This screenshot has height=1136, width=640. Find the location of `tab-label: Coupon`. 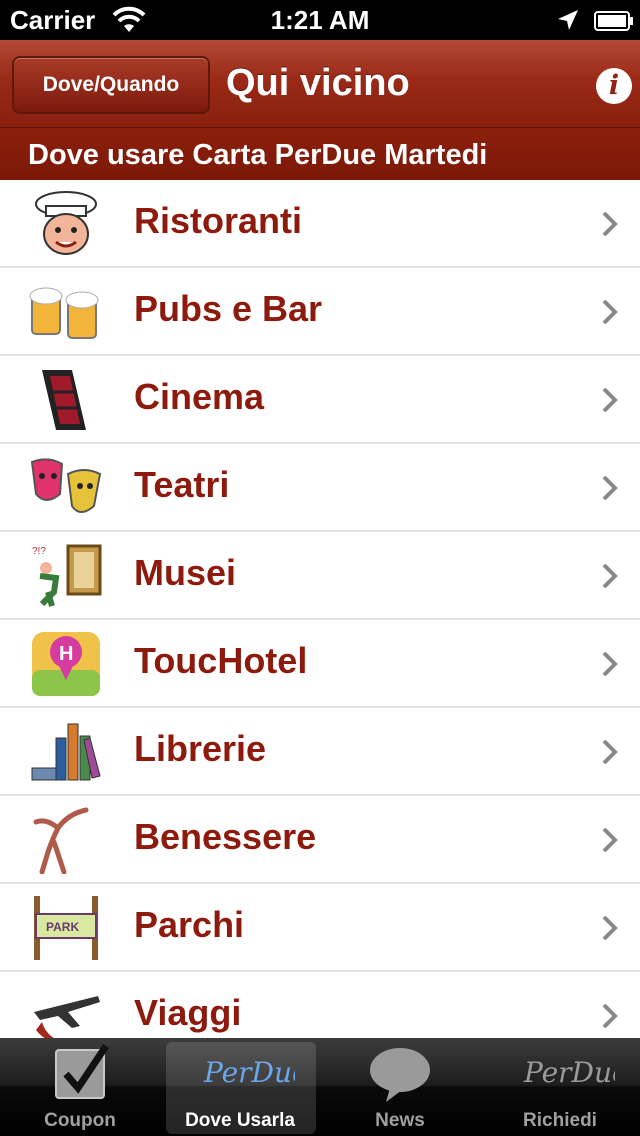

tab-label: Coupon is located at coordinates (80, 1120).